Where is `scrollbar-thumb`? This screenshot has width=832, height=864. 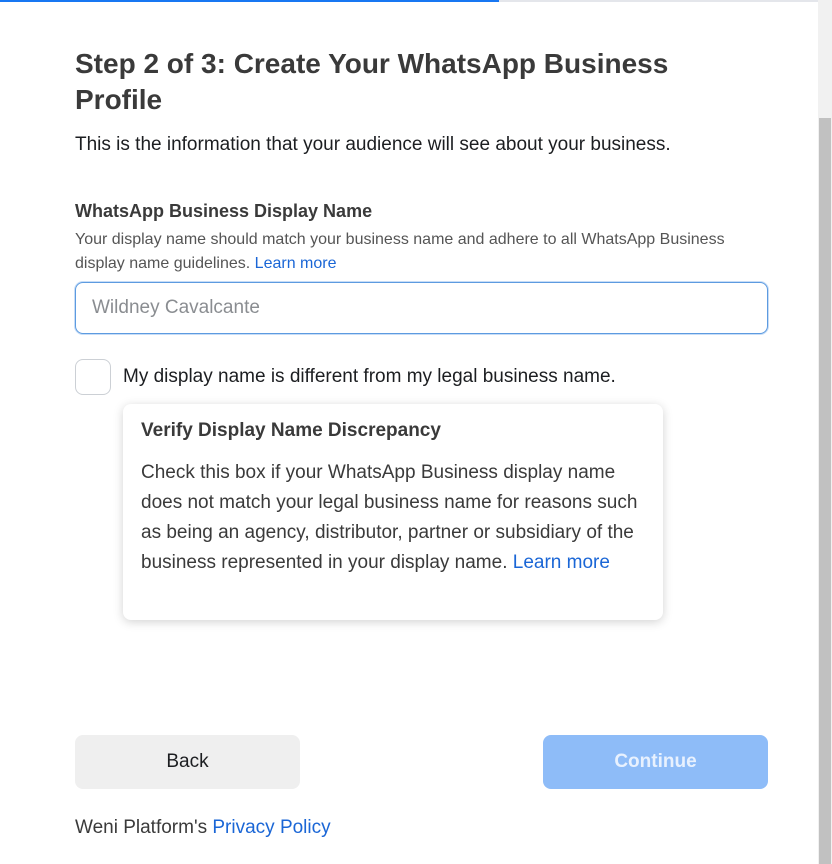 scrollbar-thumb is located at coordinates (825, 491).